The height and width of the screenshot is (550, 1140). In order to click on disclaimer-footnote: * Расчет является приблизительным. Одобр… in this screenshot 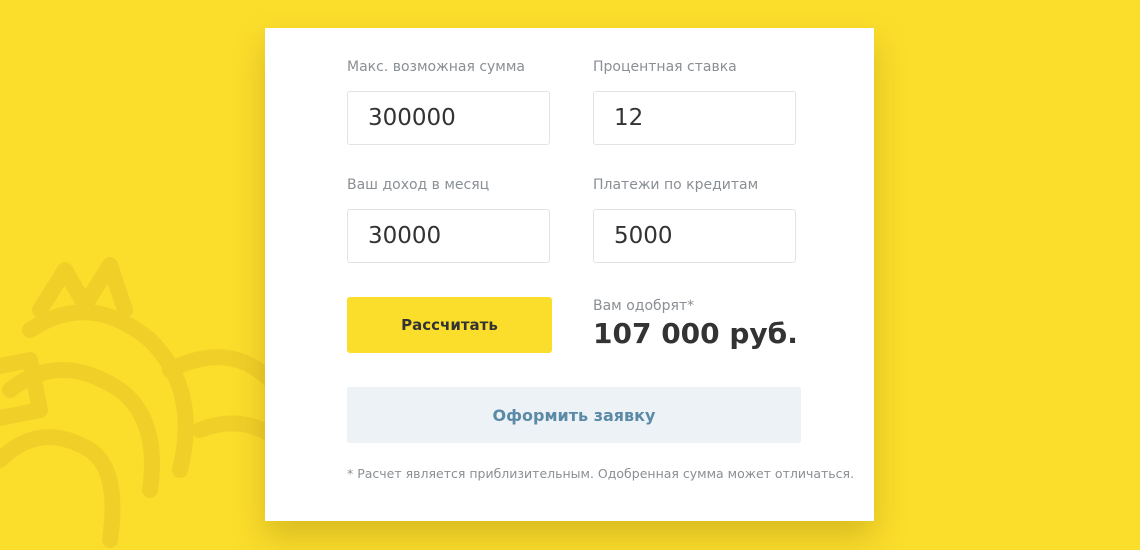, I will do `click(601, 473)`.